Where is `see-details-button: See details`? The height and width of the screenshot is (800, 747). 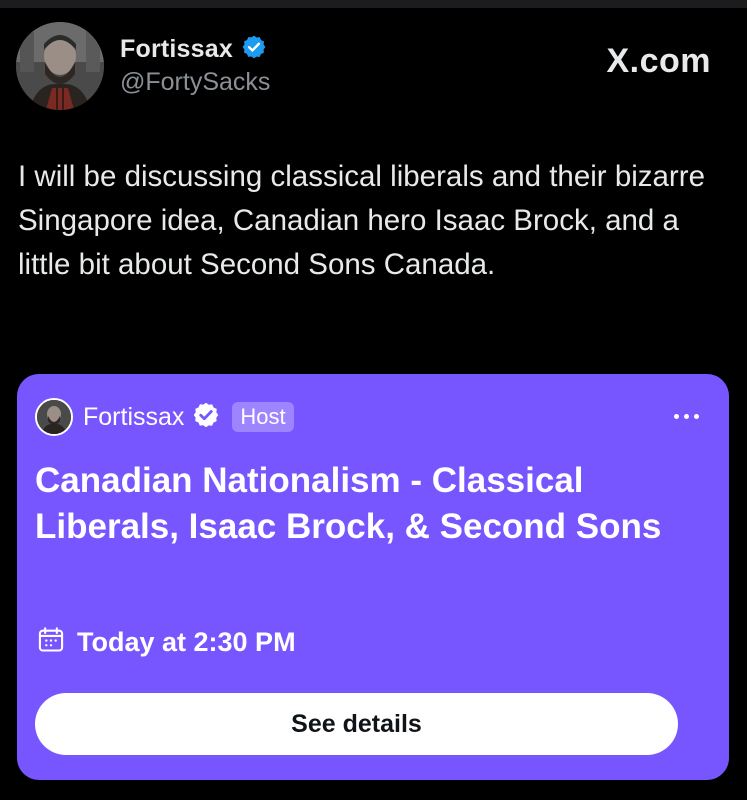
see-details-button: See details is located at coordinates (356, 724).